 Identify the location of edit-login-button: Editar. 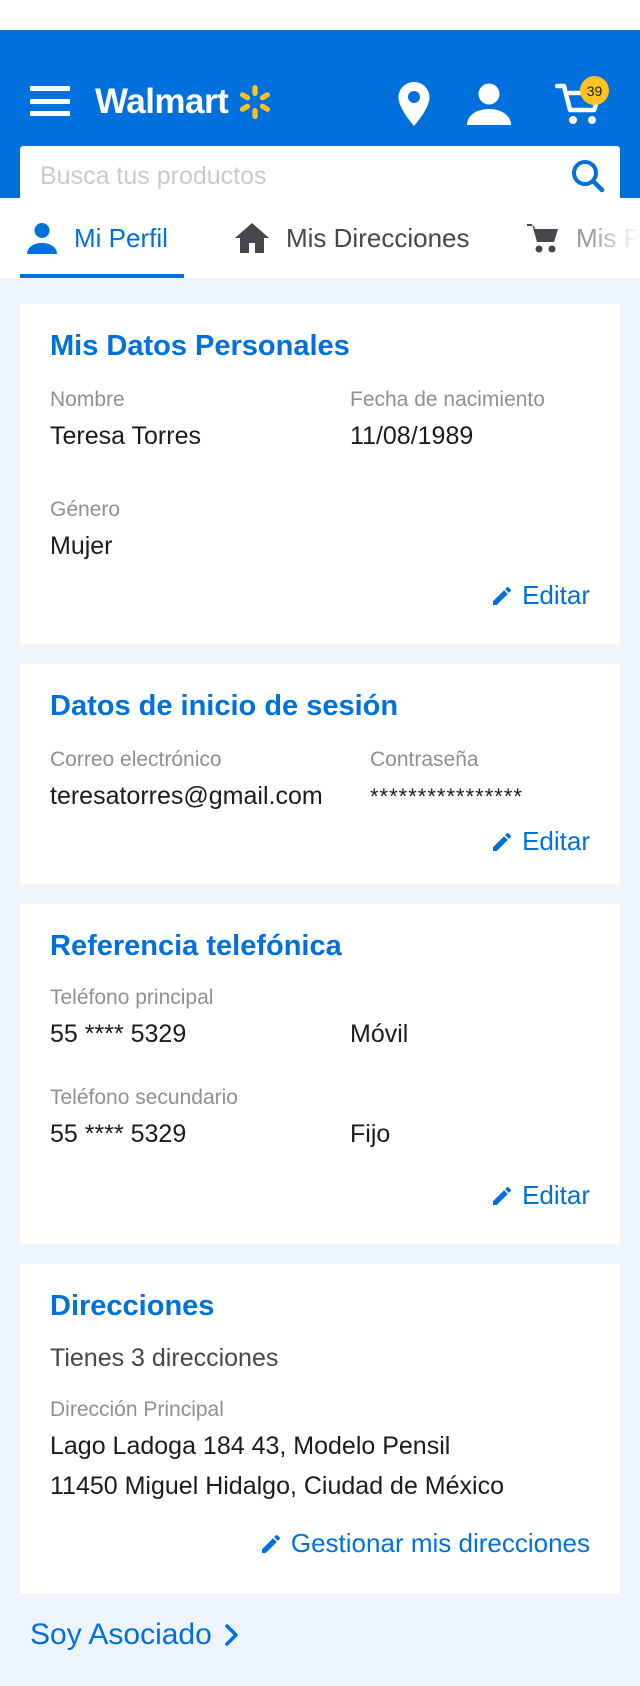
(540, 841).